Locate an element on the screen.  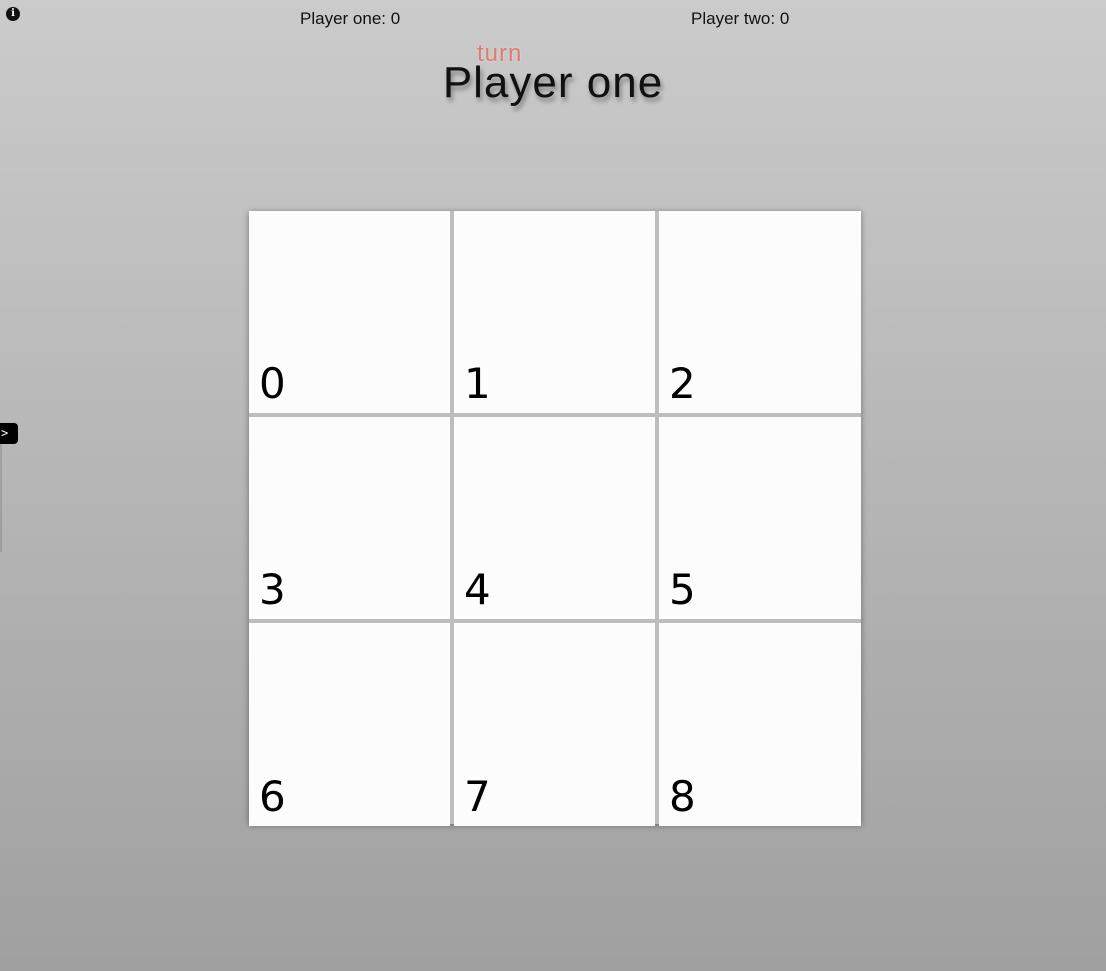
cell-number: 8 is located at coordinates (682, 796).